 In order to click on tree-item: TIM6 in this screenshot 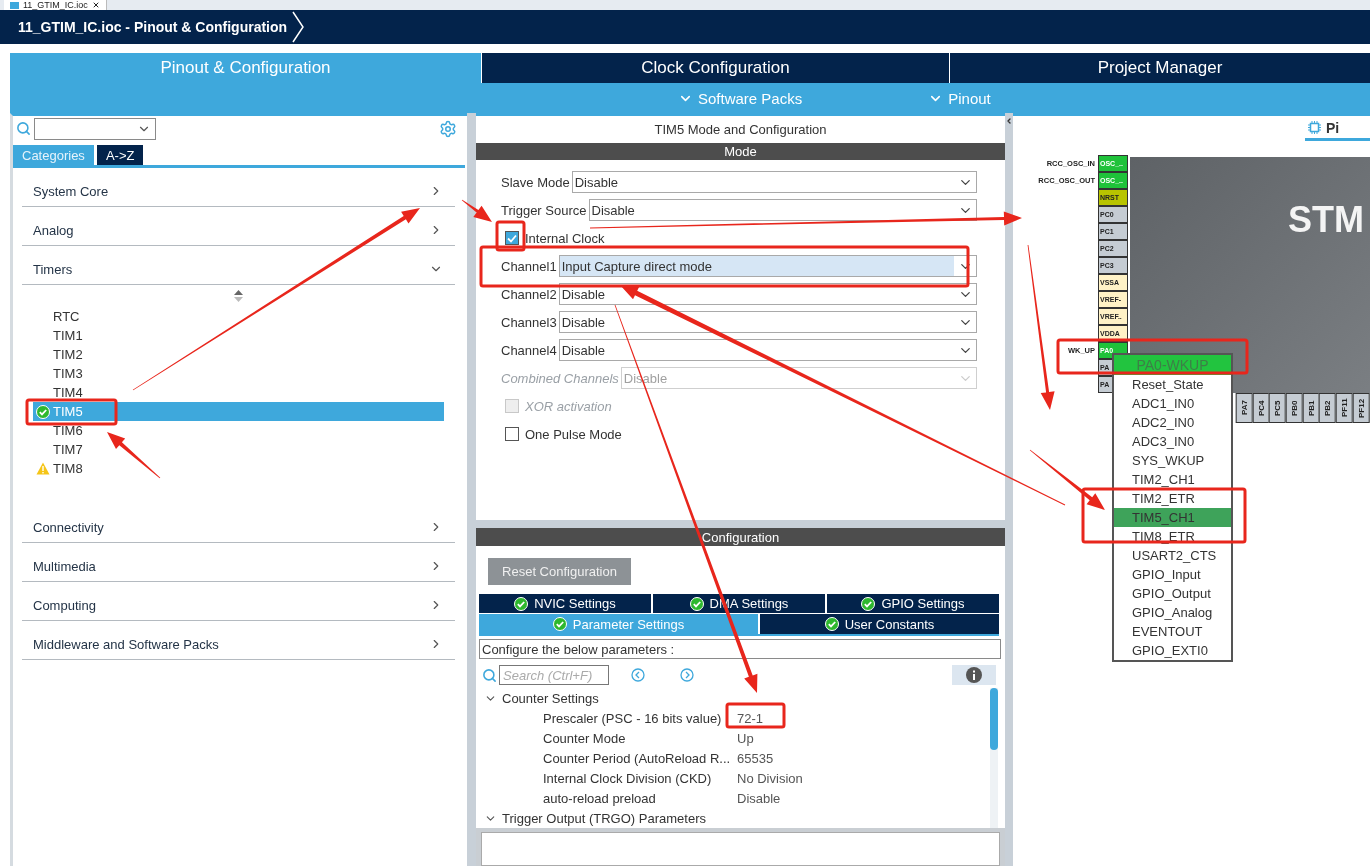, I will do `click(238, 430)`.